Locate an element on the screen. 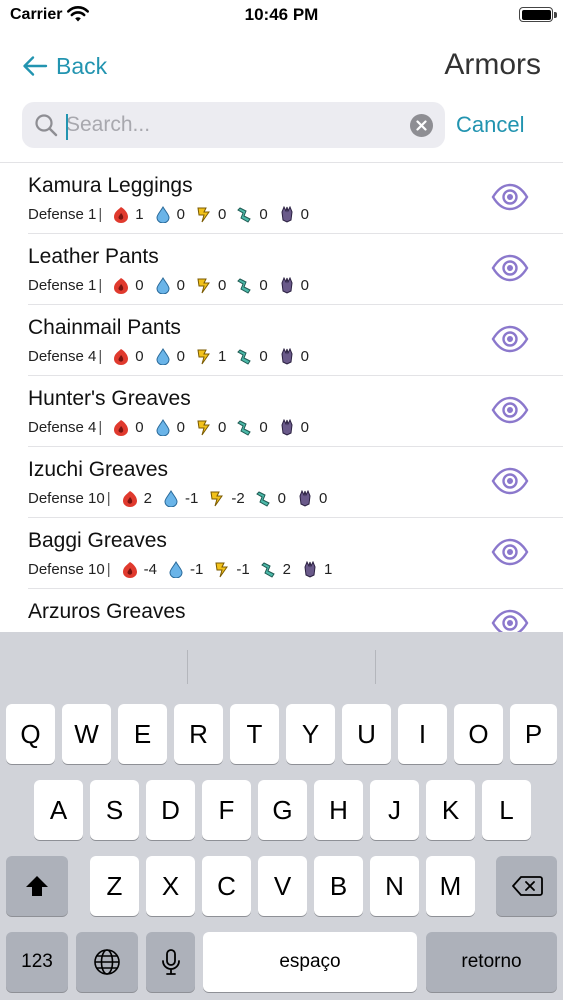  armor-name: Hunter's Greaves is located at coordinates (109, 398).